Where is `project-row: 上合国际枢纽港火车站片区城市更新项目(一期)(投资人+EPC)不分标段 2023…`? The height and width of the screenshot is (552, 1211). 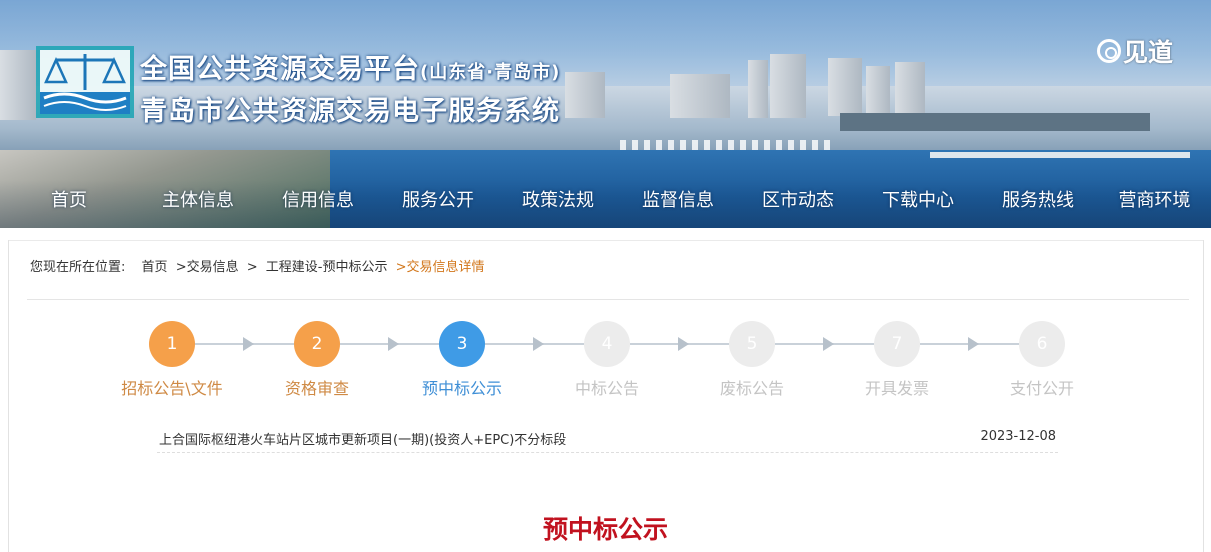
project-row: 上合国际枢纽港火车站片区城市更新项目(一期)(投资人+EPC)不分标段 2023… is located at coordinates (607, 440).